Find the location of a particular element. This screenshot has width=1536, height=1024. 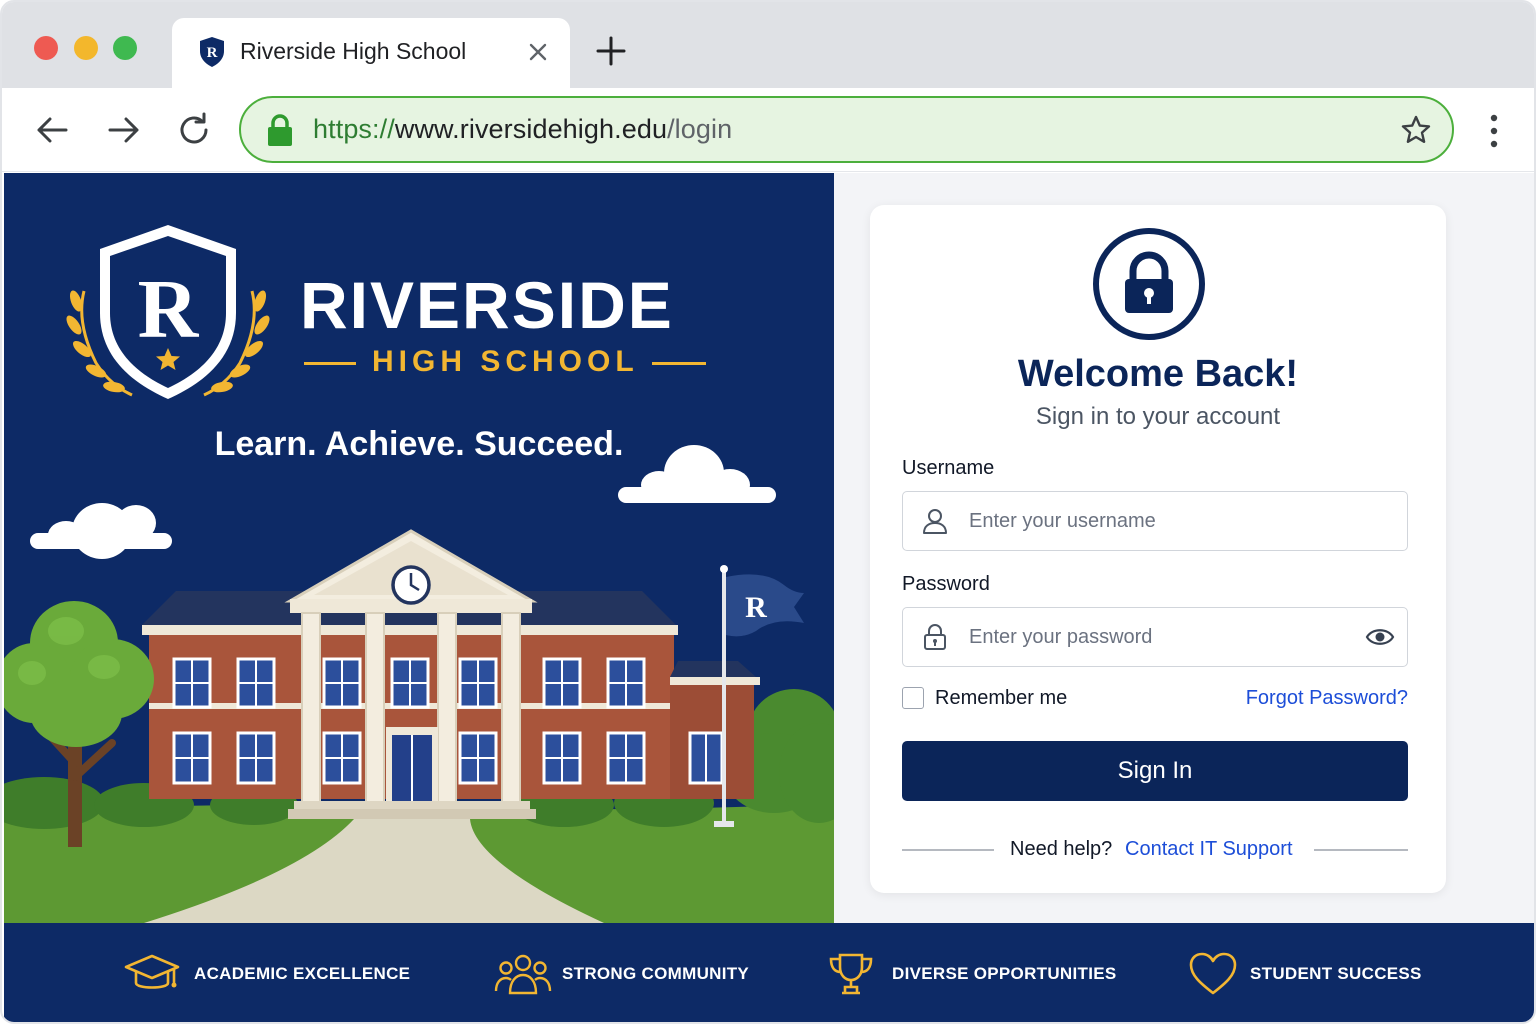

username-label: Username is located at coordinates (948, 468).